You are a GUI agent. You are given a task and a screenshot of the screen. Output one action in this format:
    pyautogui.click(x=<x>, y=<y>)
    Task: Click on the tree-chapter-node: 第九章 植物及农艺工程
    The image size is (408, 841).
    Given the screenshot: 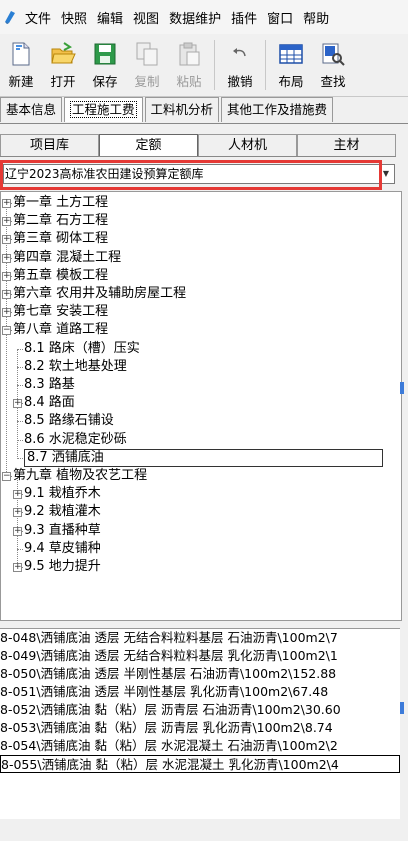 What is the action you would take?
    pyautogui.click(x=80, y=476)
    